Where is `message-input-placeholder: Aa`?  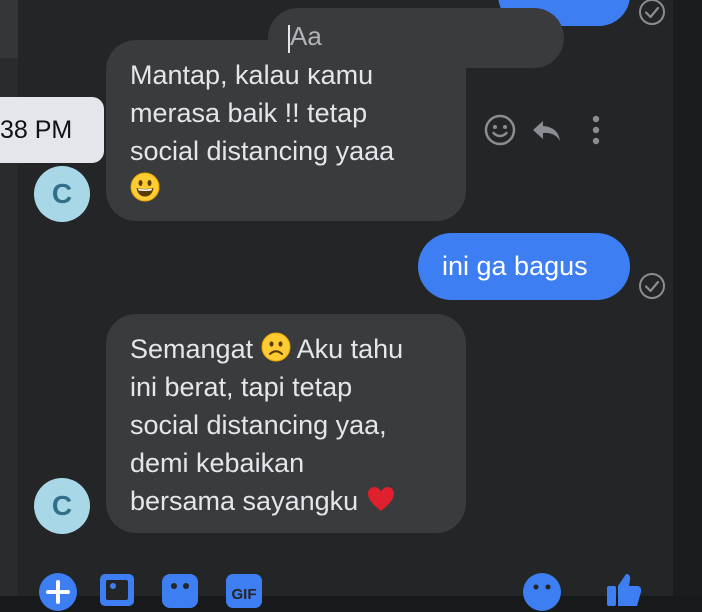
message-input-placeholder: Aa is located at coordinates (306, 36).